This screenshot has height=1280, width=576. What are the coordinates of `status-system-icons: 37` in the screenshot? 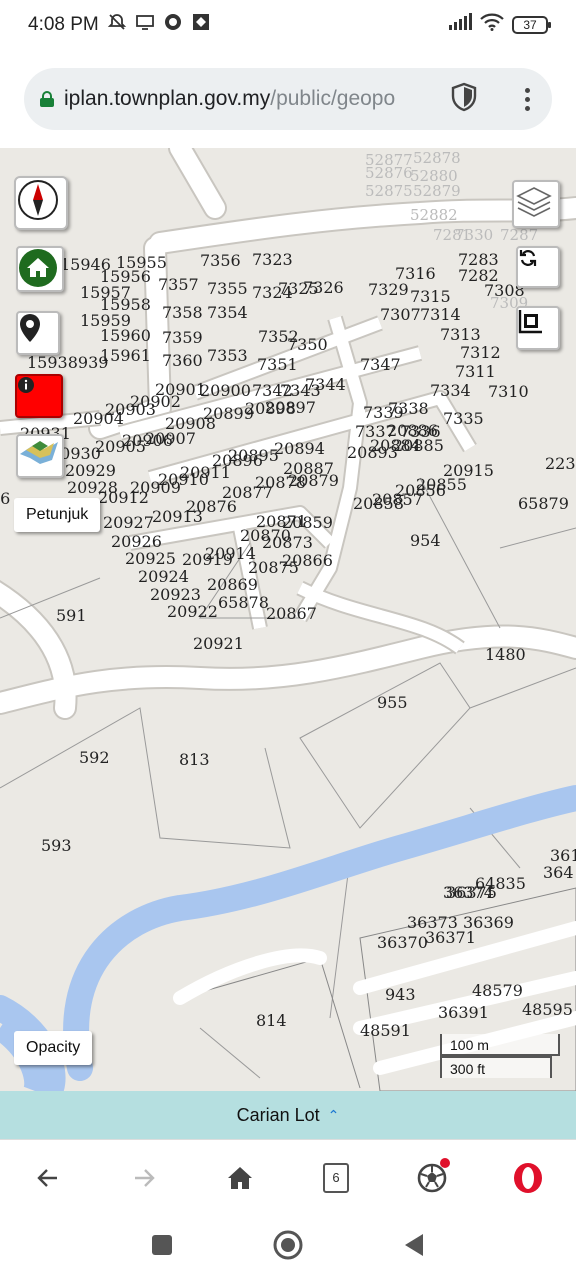 It's located at (499, 25).